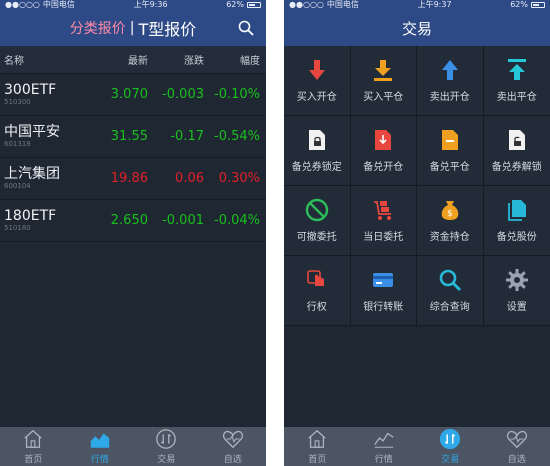 The width and height of the screenshot is (550, 466). Describe the element at coordinates (99, 440) in the screenshot. I see `area-chart-icon` at that location.